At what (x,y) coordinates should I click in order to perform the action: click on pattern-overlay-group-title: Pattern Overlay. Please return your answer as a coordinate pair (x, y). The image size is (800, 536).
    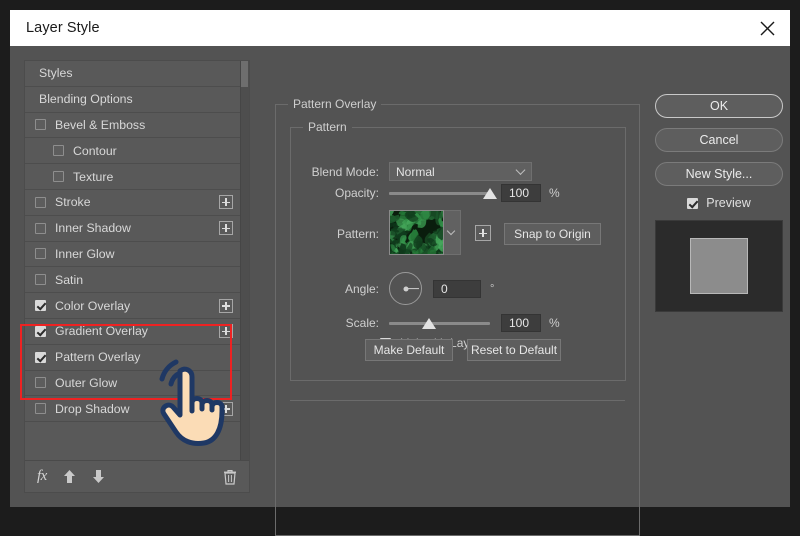
    Looking at the image, I should click on (334, 104).